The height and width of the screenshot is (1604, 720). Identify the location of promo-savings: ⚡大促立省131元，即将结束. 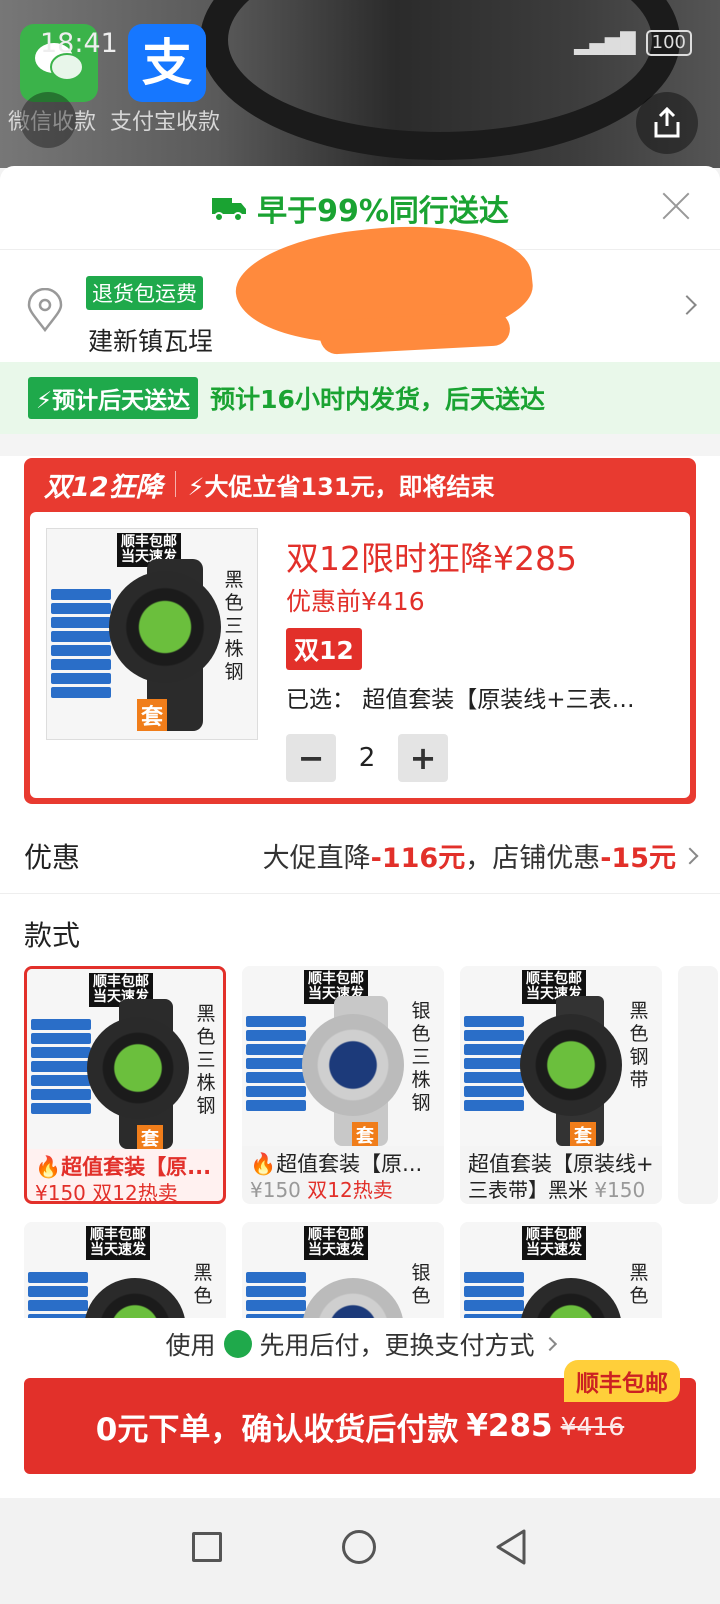
(341, 486).